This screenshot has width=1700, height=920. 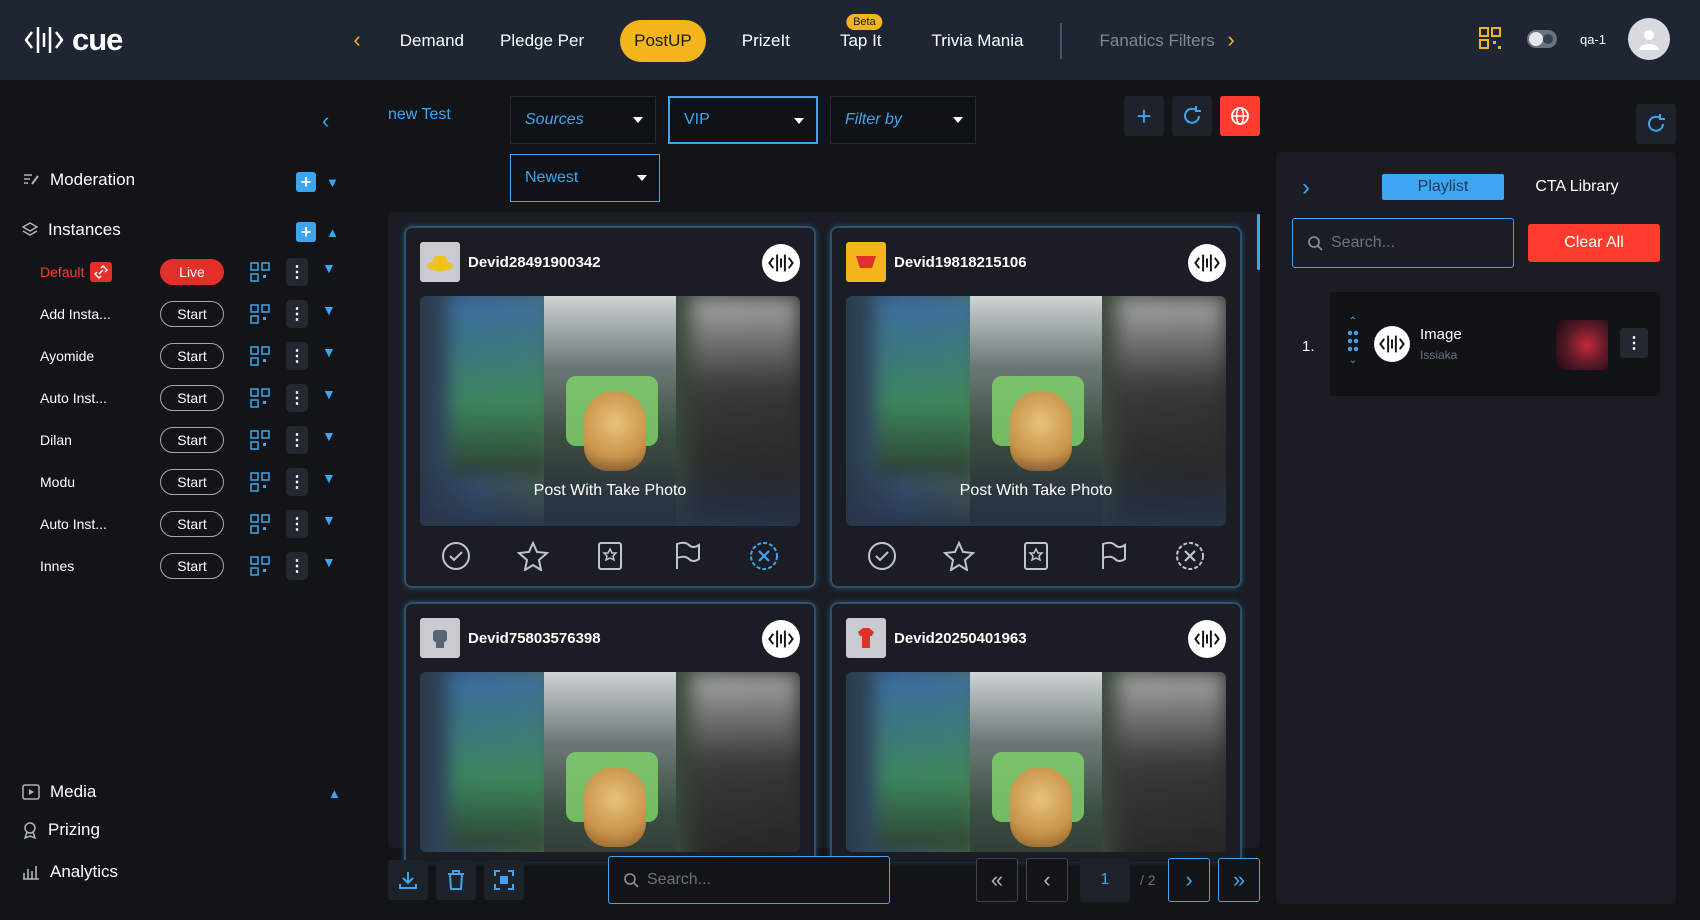 I want to click on tab-playlist: Playlist, so click(x=1443, y=187).